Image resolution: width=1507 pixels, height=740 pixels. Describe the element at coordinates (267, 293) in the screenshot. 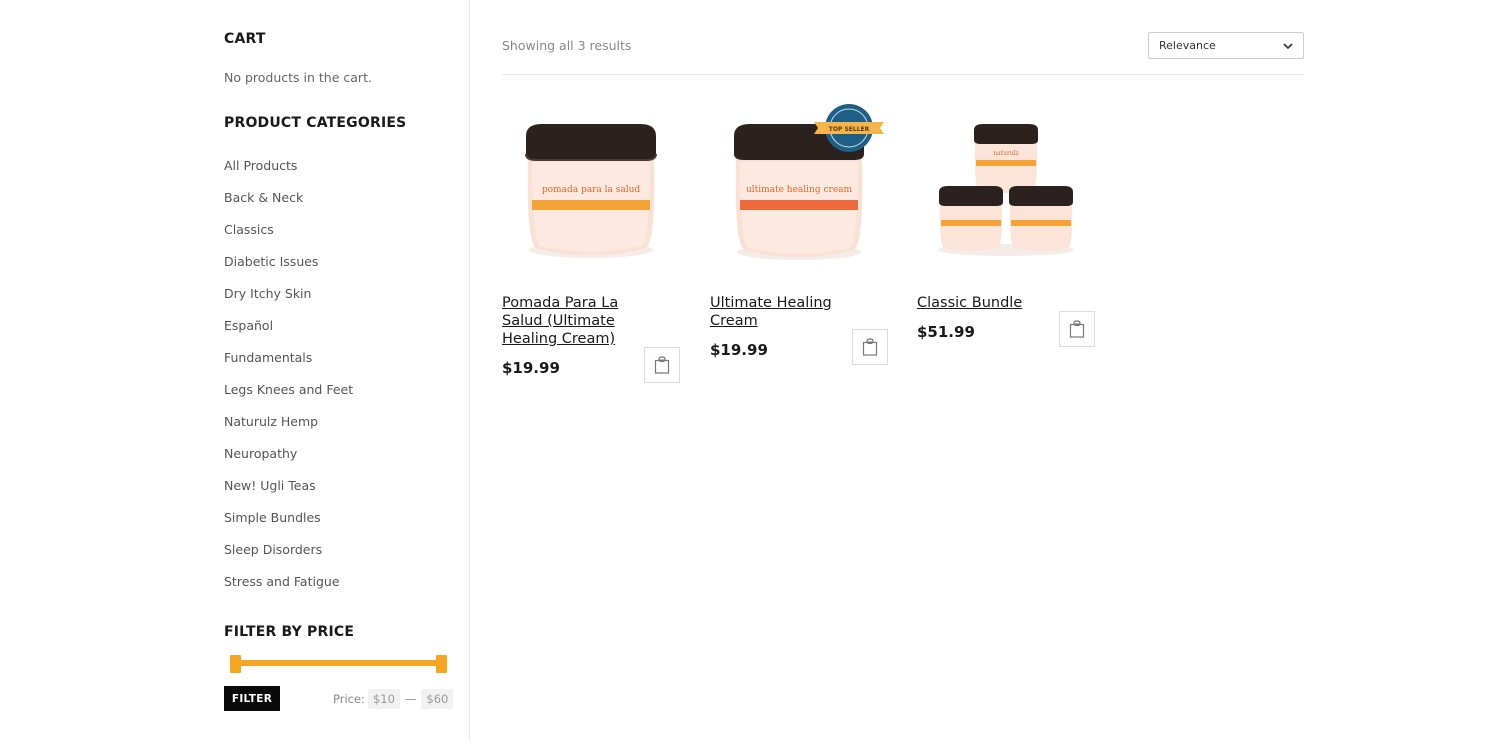

I see `category-link-dry-itchy-skin: Dry Itchy Skin` at that location.